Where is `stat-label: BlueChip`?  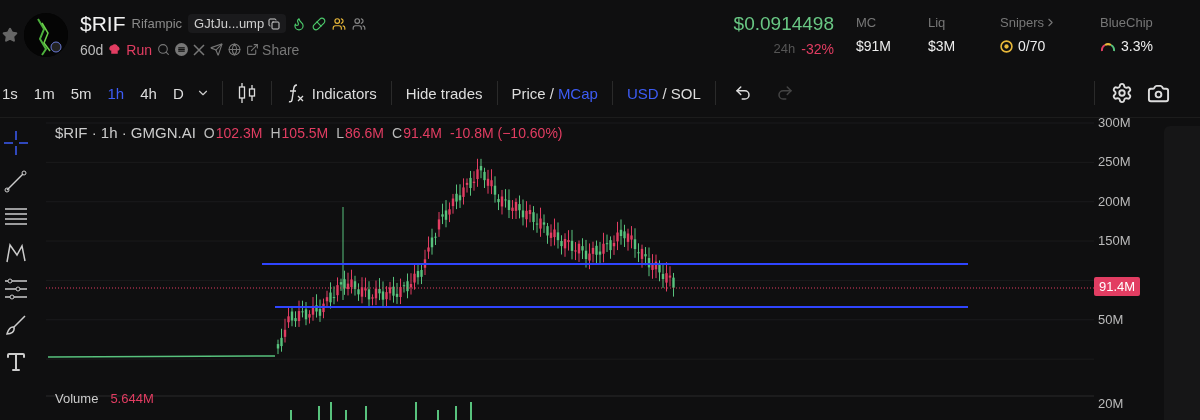 stat-label: BlueChip is located at coordinates (1127, 23).